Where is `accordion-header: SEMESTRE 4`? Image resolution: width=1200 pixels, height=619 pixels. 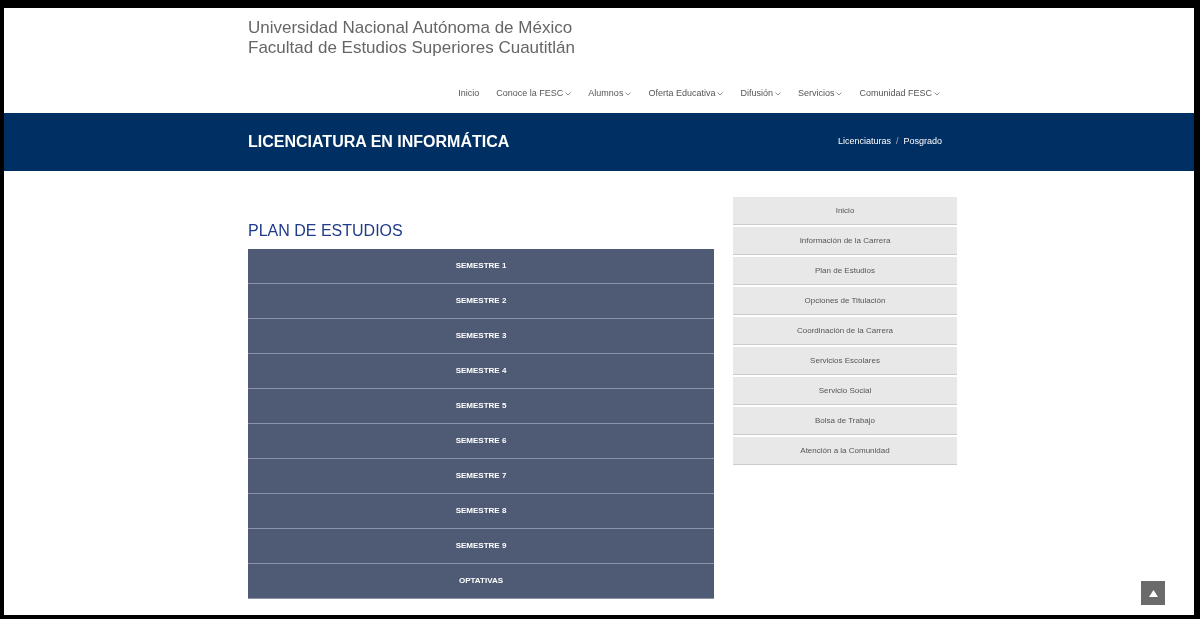
accordion-header: SEMESTRE 4 is located at coordinates (481, 371).